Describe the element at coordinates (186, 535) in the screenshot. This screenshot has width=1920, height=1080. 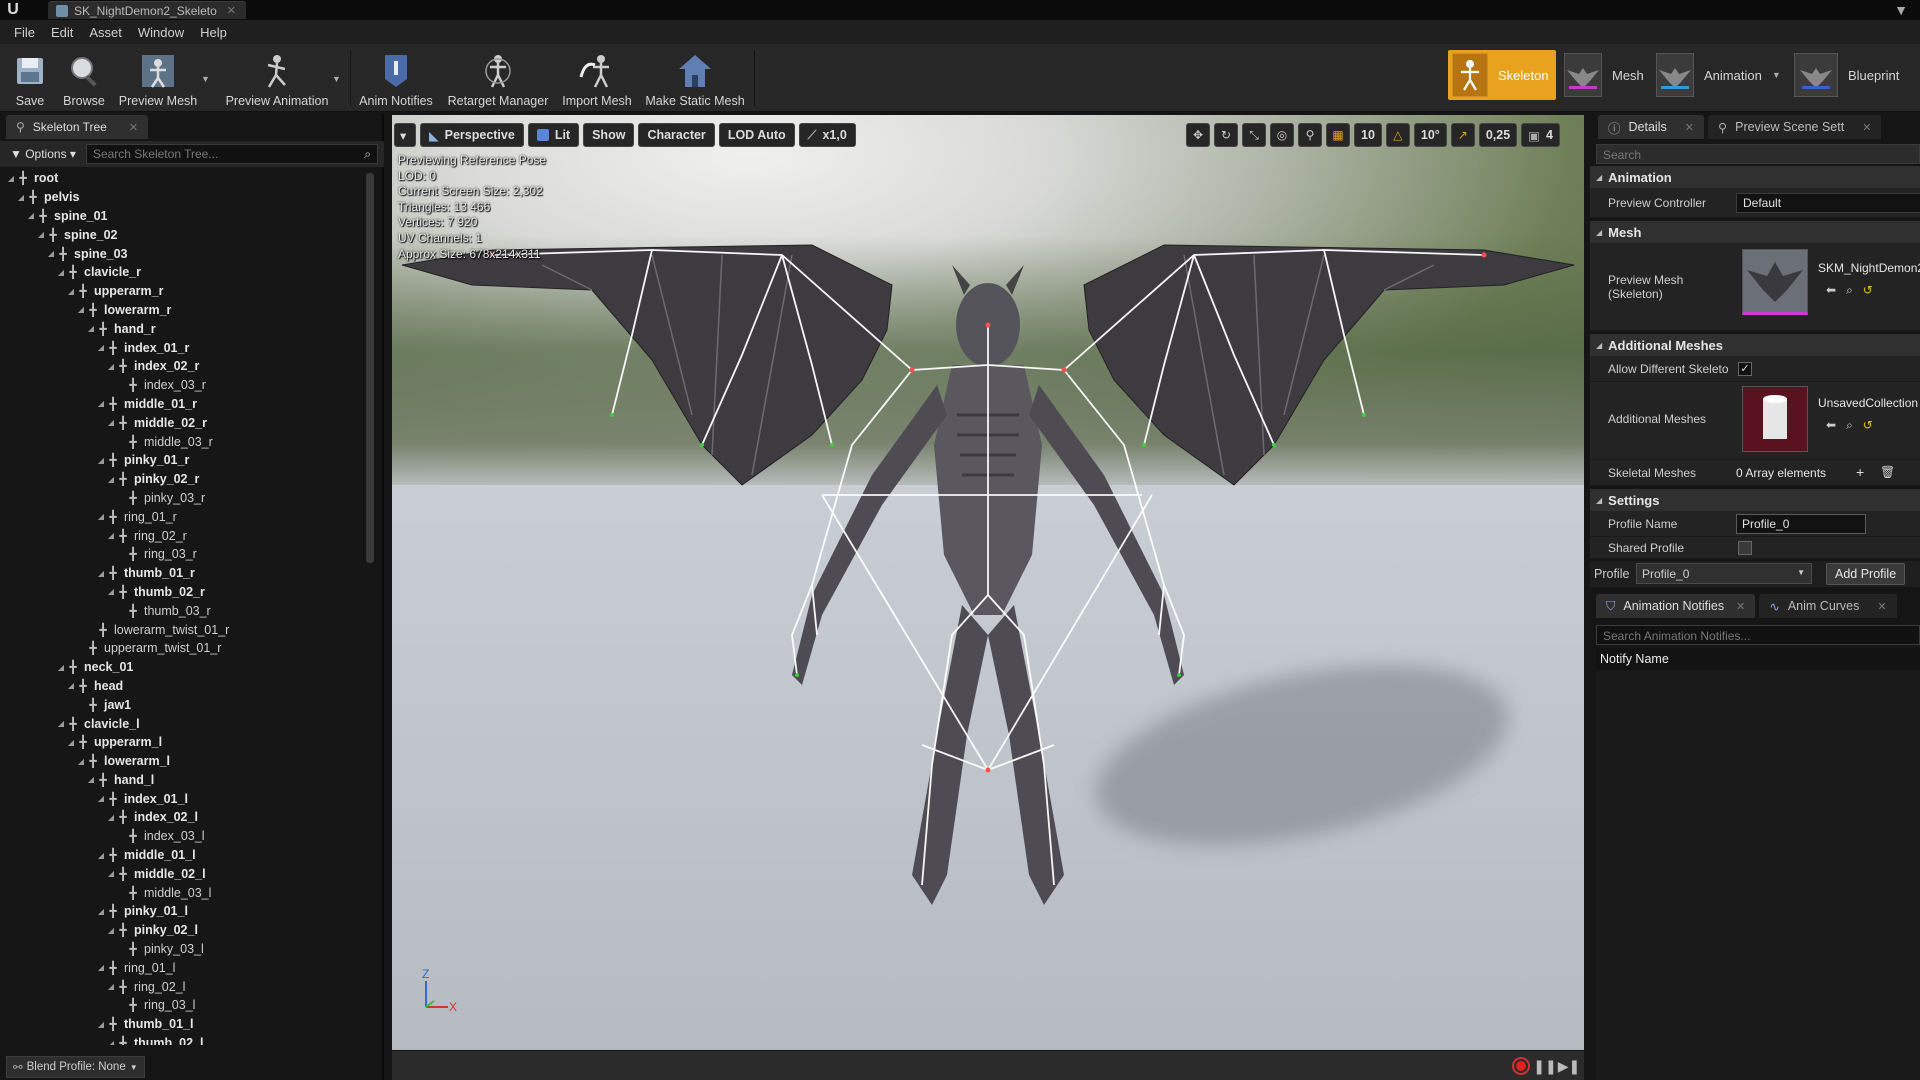
I see `tree-row: ◢ ╋ ring_02_r` at that location.